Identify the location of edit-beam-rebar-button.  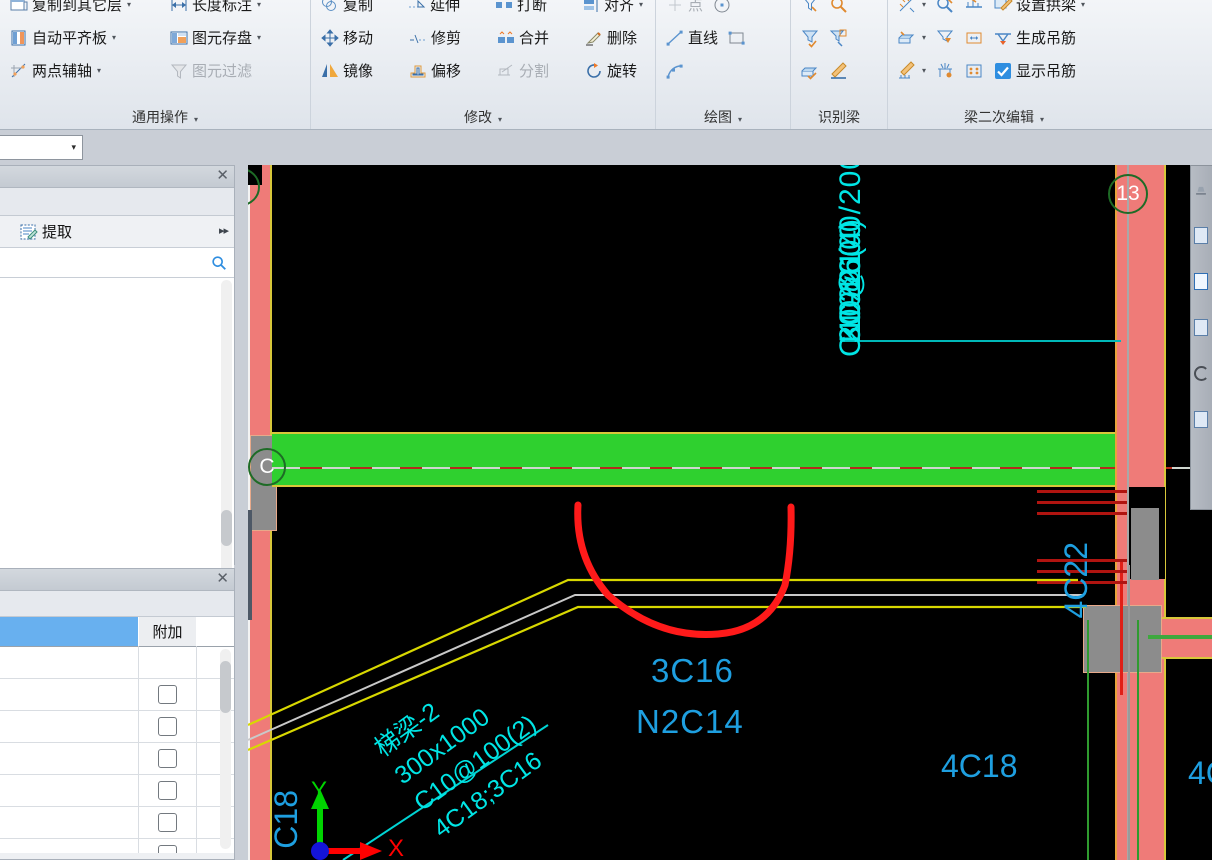
(840, 71).